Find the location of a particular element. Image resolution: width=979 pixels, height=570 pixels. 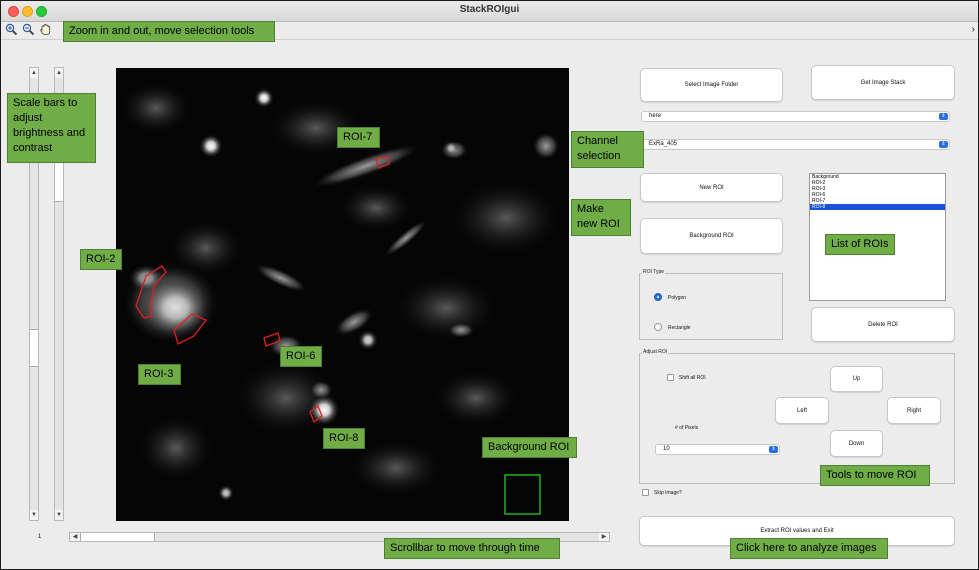

pixels-popup: 10 ⇕ is located at coordinates (717, 449).